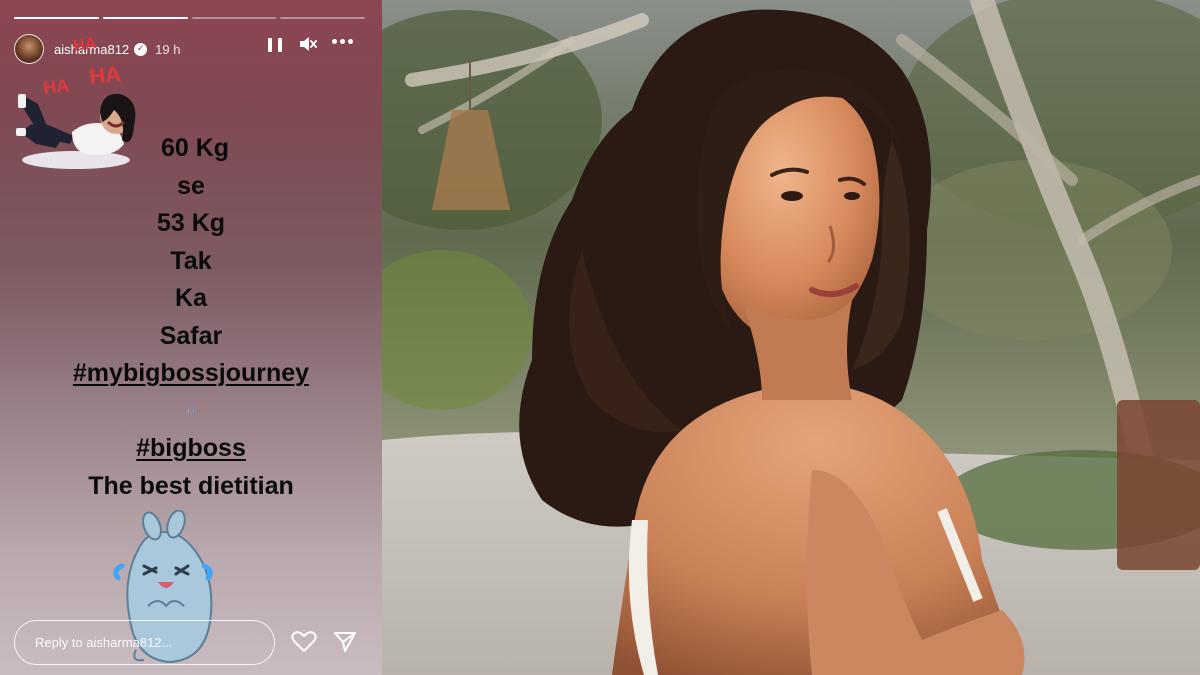 Image resolution: width=1200 pixels, height=675 pixels. What do you see at coordinates (191, 223) in the screenshot?
I see `caption-line: 53 Kg` at bounding box center [191, 223].